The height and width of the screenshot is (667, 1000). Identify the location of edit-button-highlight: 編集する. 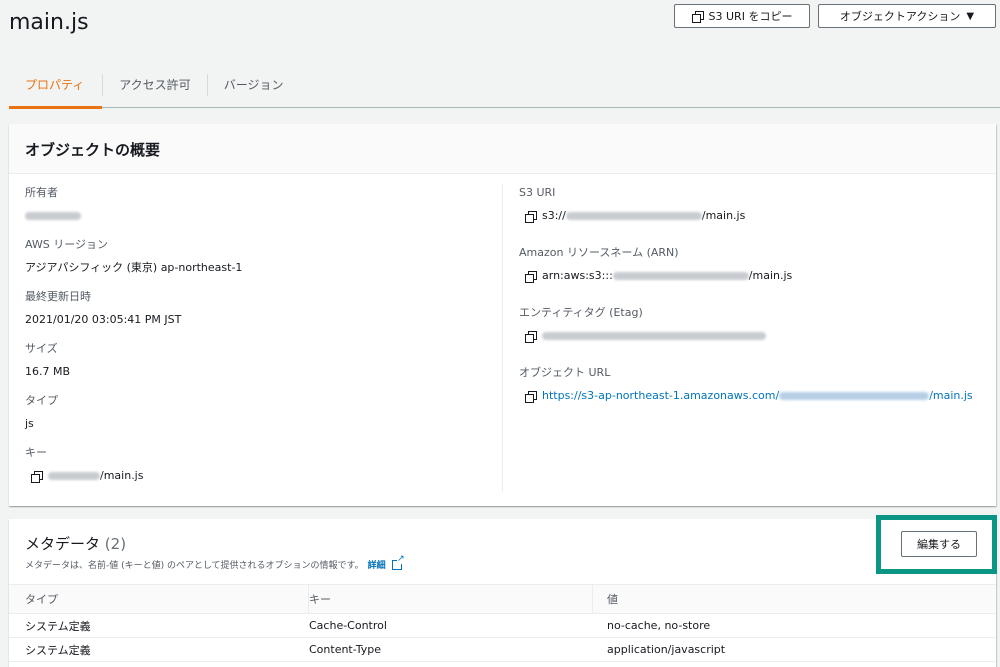
(936, 544).